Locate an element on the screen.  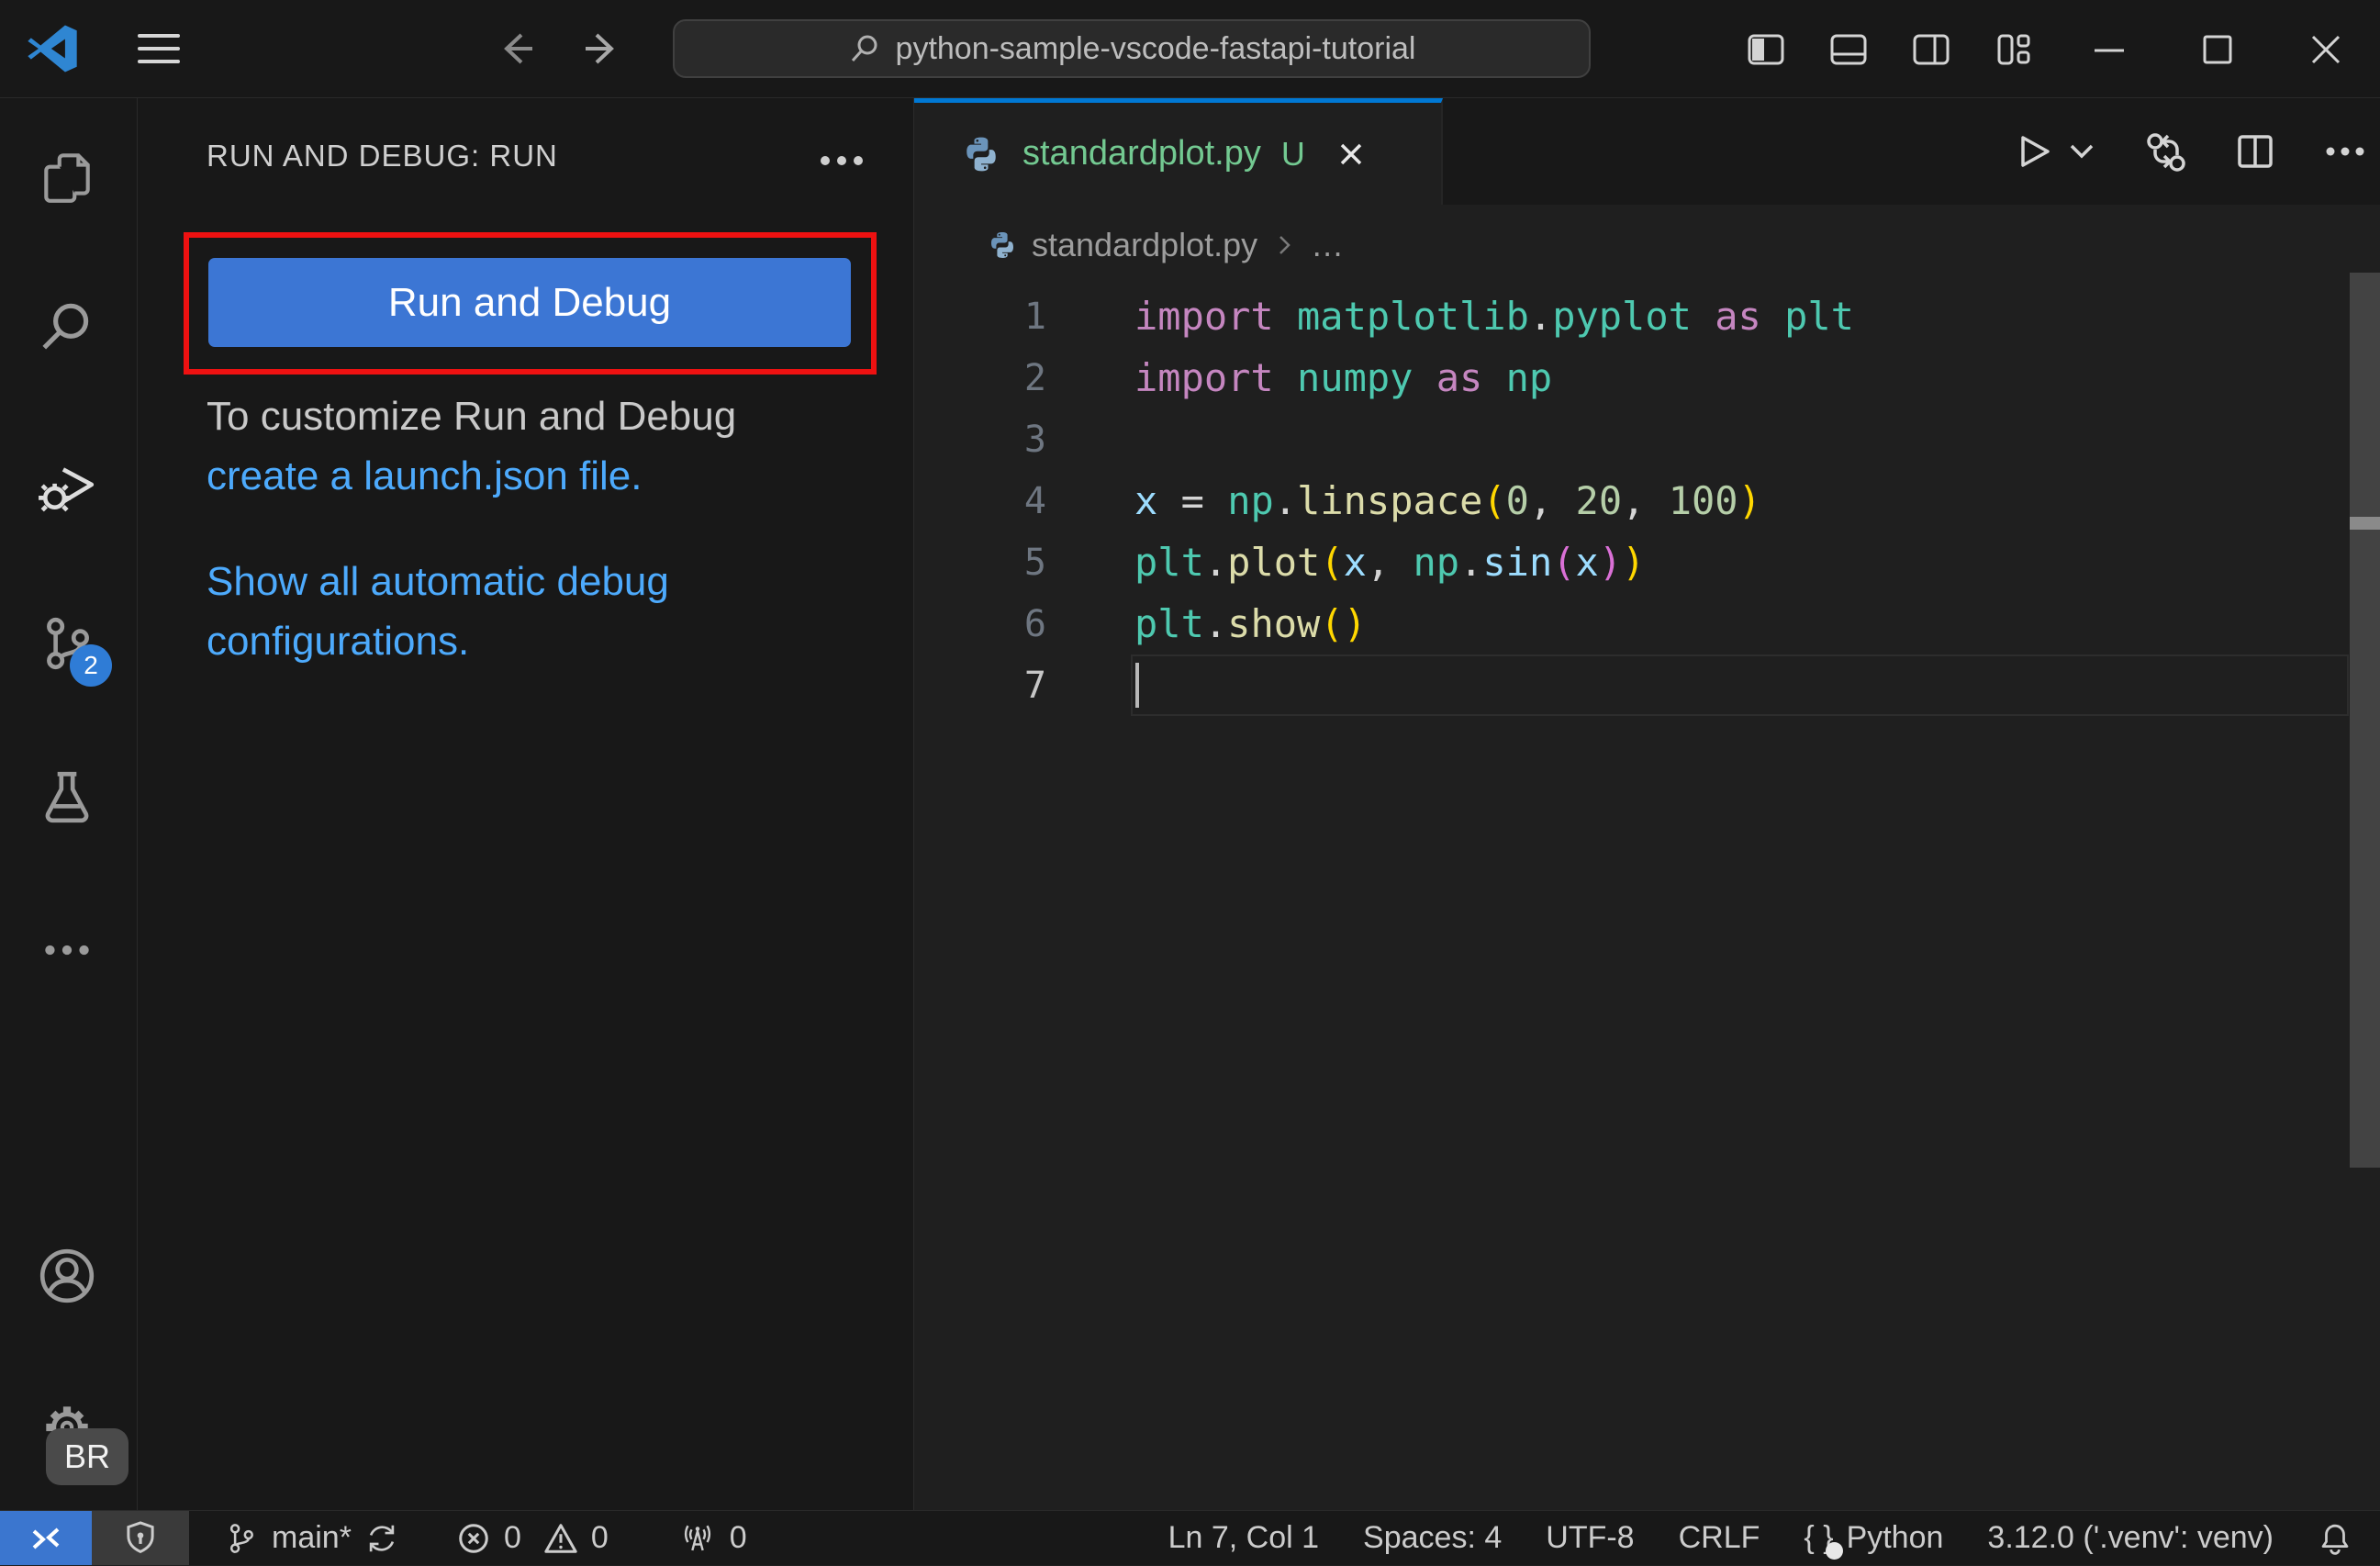
vscode-logo-icon is located at coordinates (52, 49).